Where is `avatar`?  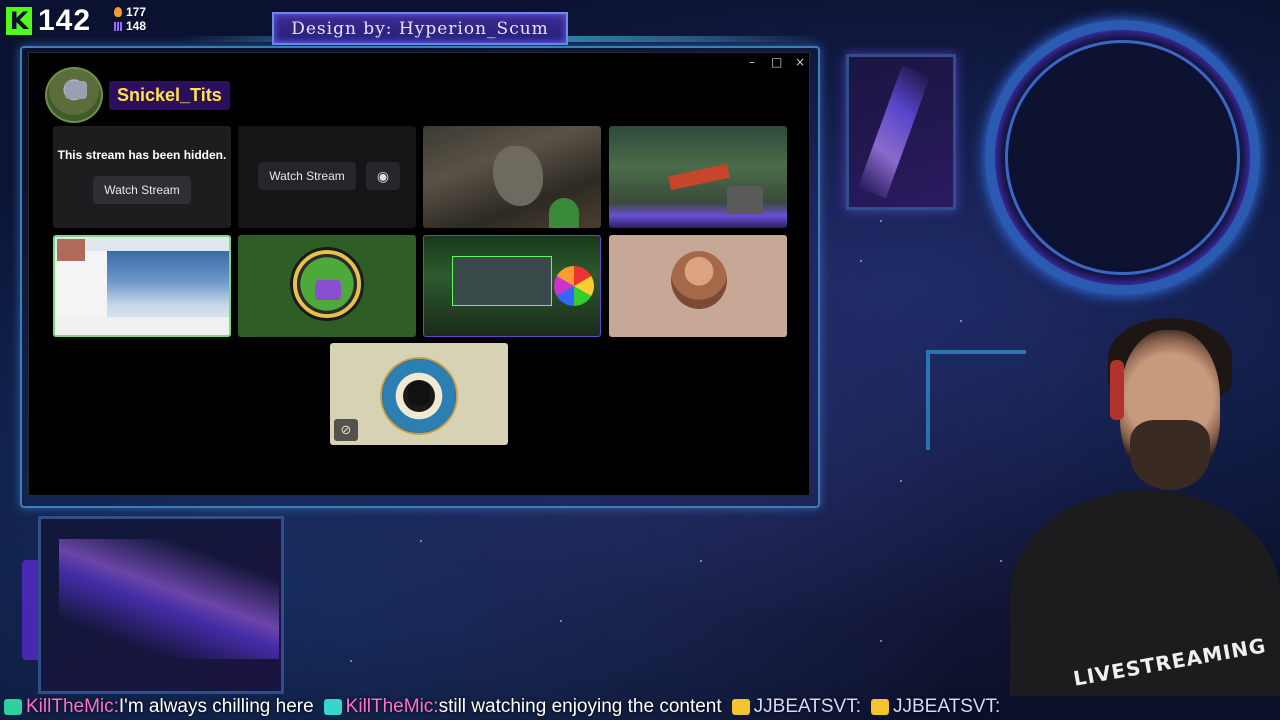 avatar is located at coordinates (74, 95).